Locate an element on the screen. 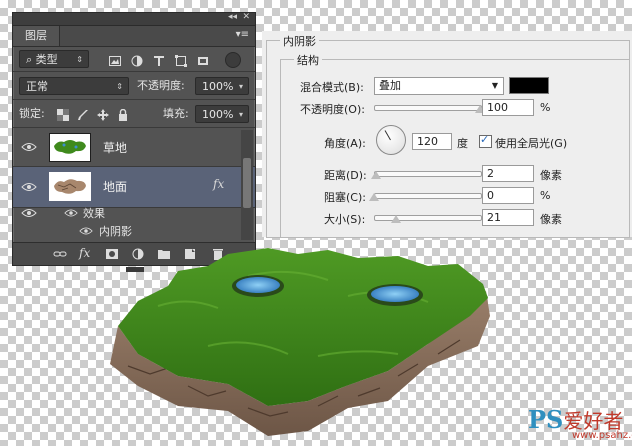  lock-row: 锁定: 填充: 100% ▾ is located at coordinates (134, 114).